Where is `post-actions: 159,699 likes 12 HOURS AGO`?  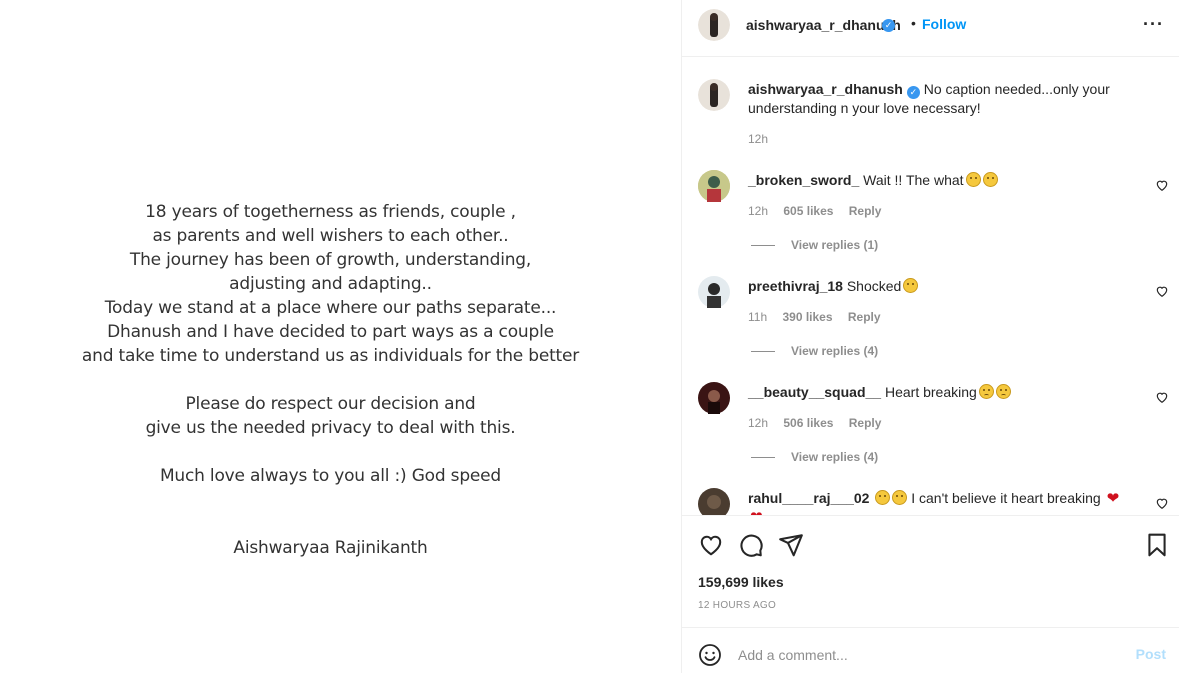 post-actions: 159,699 likes 12 HOURS AGO is located at coordinates (930, 571).